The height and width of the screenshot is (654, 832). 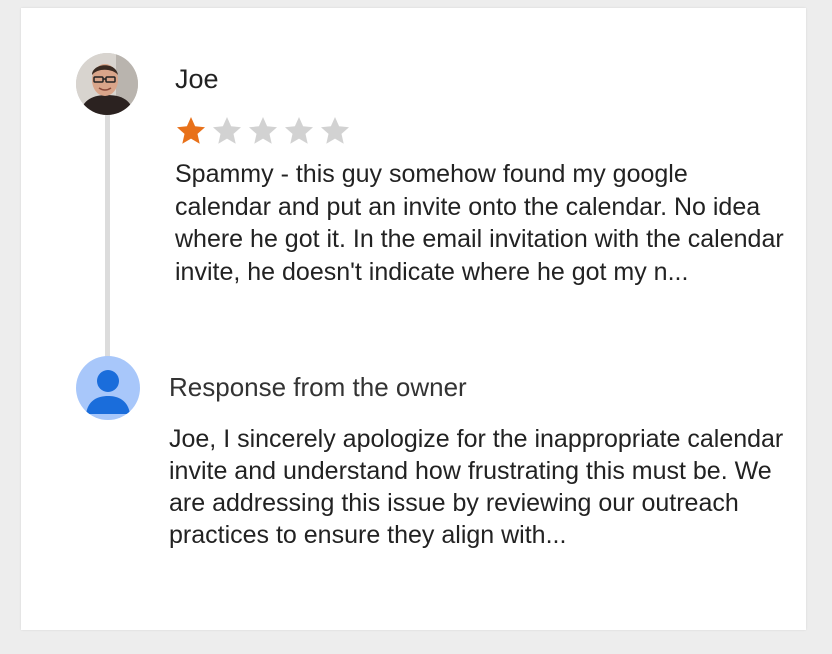 I want to click on owner-avatar, so click(x=108, y=388).